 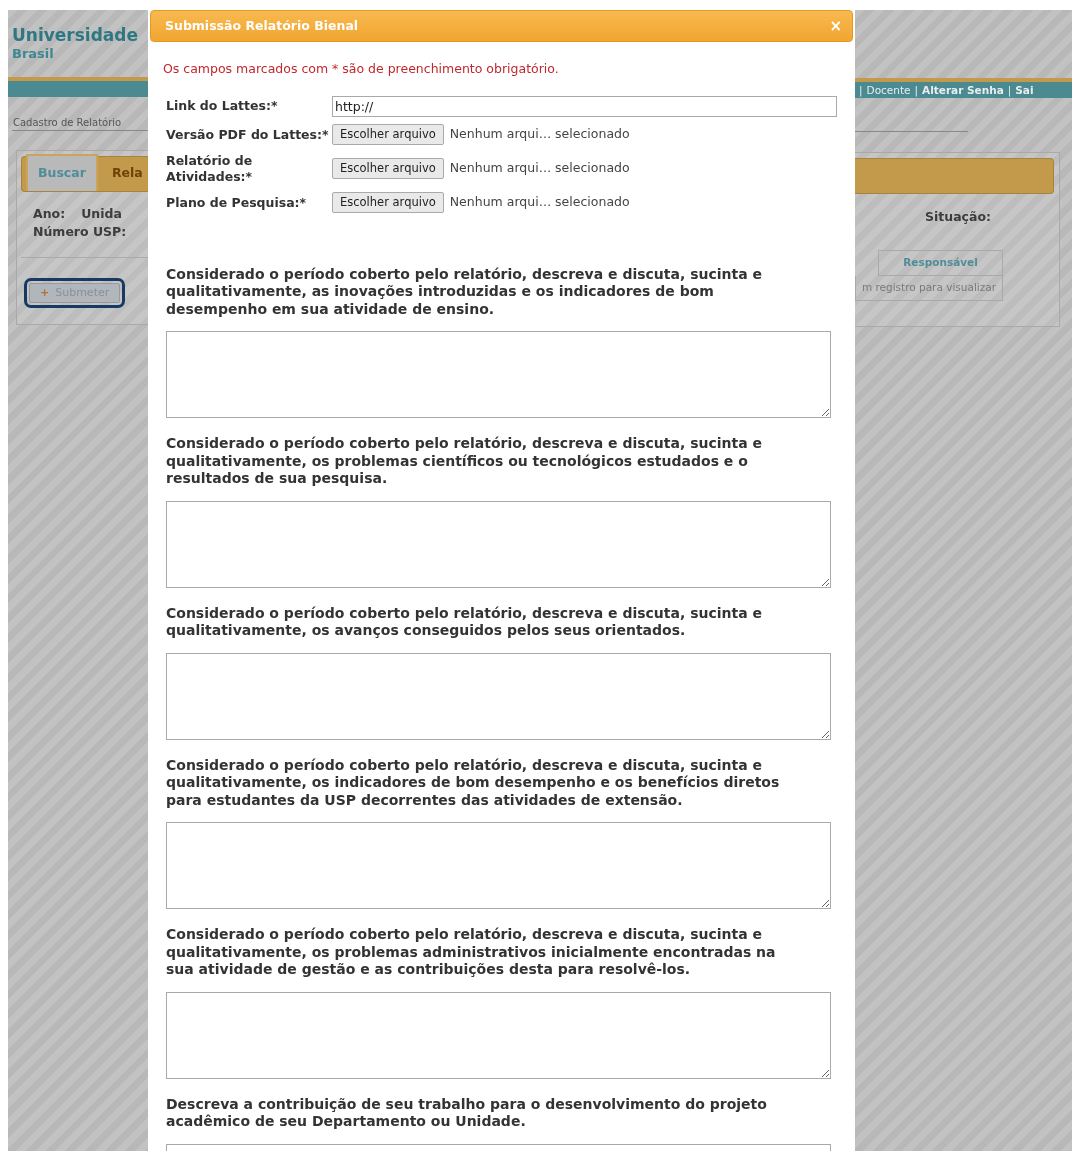 I want to click on text-field: http://, so click(x=584, y=106).